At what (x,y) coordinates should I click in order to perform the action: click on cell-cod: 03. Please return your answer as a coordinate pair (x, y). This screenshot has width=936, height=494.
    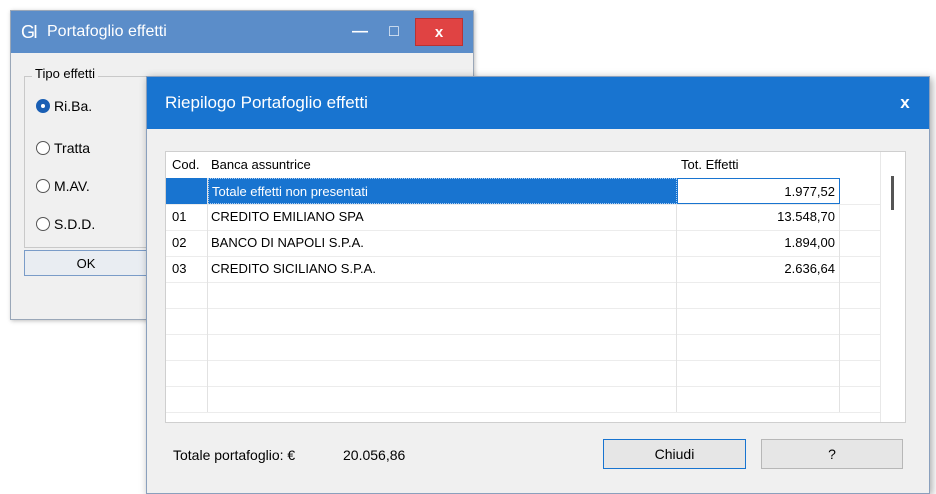
    Looking at the image, I should click on (187, 269).